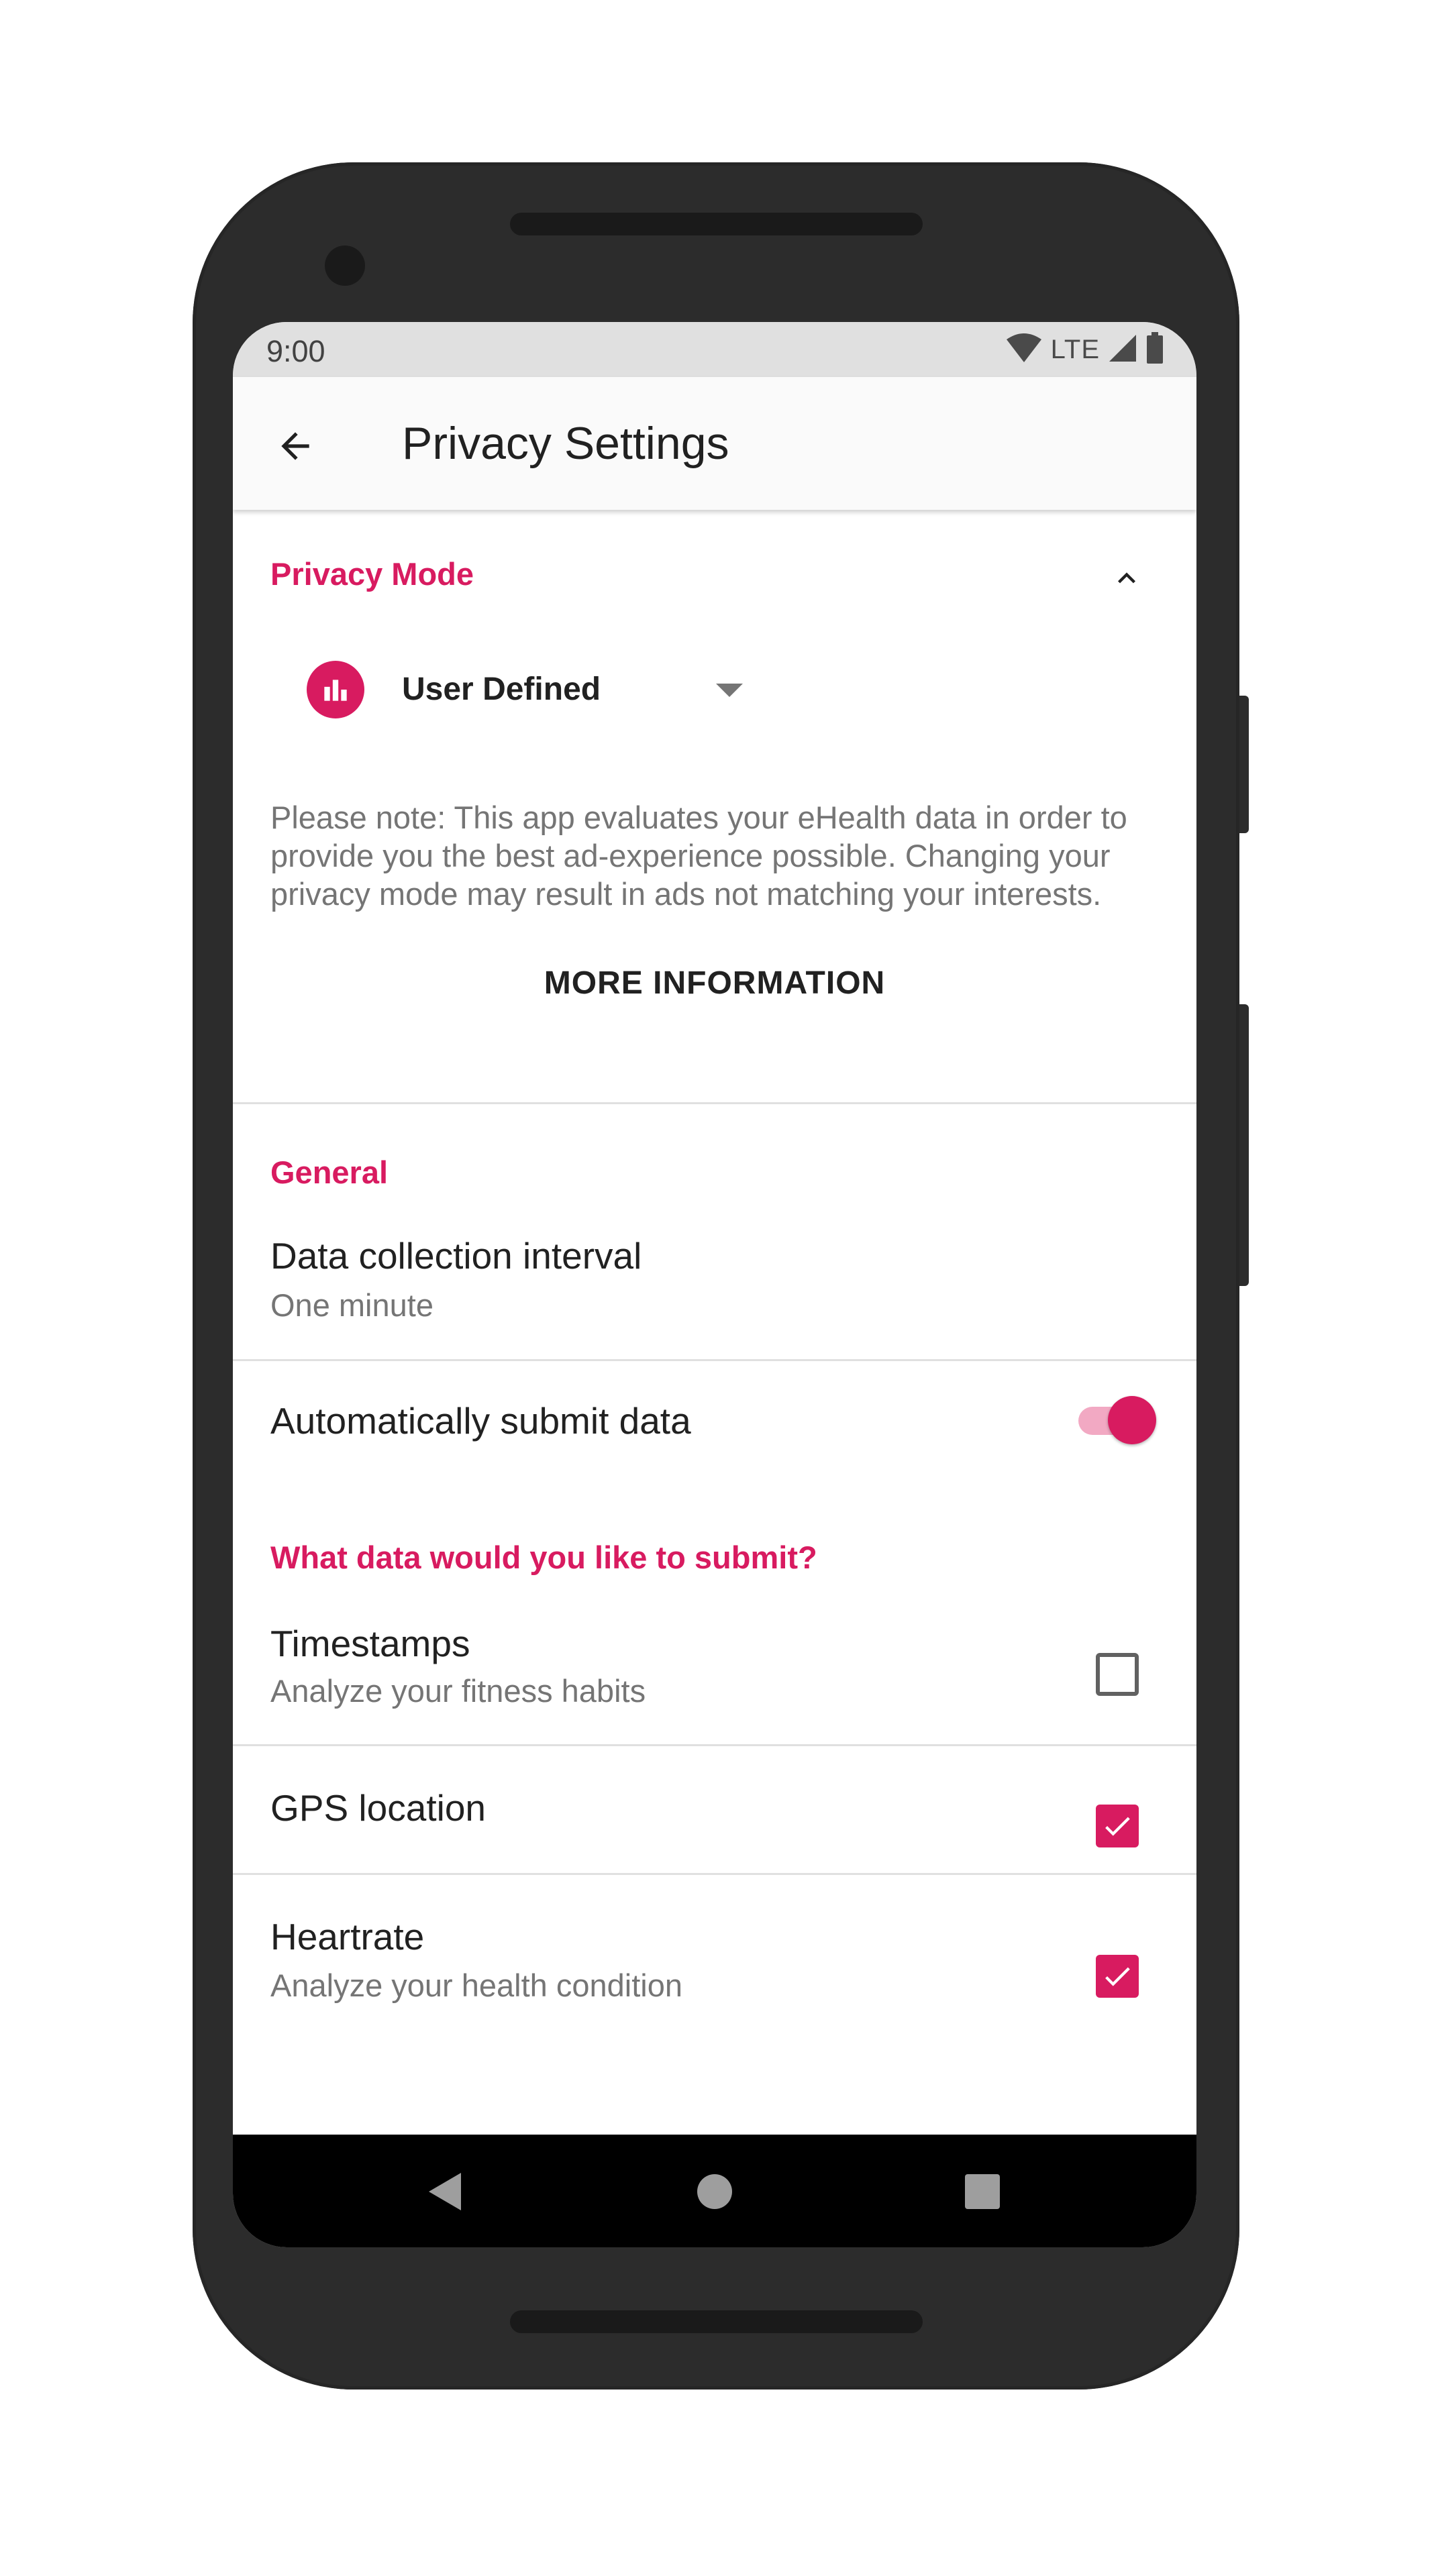 The height and width of the screenshot is (2576, 1432). What do you see at coordinates (295, 351) in the screenshot?
I see `status-time: 9:00` at bounding box center [295, 351].